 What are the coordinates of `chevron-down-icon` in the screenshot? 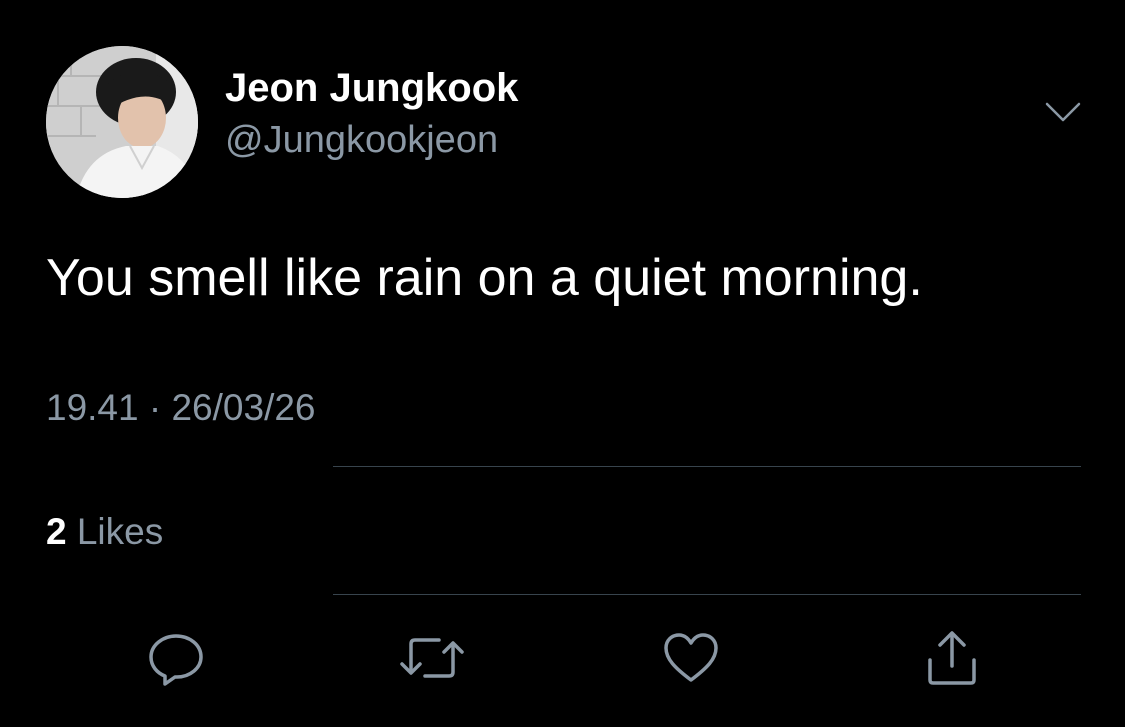 It's located at (1063, 112).